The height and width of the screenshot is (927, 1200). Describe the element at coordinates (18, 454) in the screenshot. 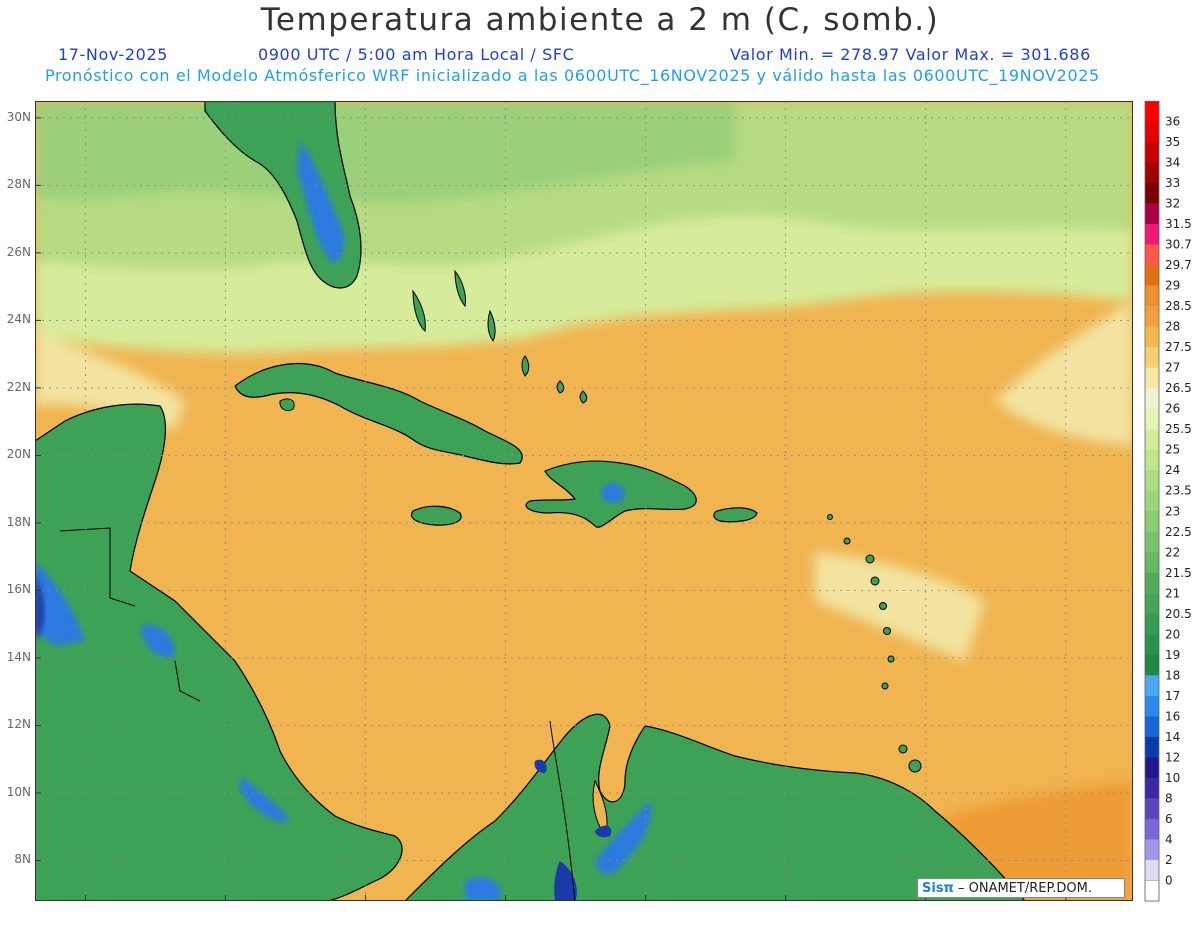

I see `lat-tick-label: 20N` at that location.